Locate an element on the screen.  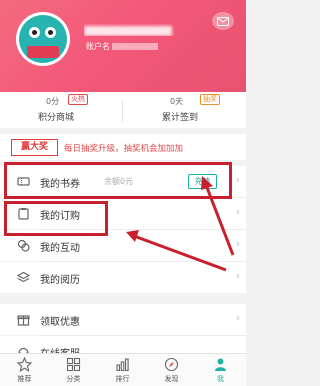
tab-ranking: 排行 is located at coordinates (122, 370).